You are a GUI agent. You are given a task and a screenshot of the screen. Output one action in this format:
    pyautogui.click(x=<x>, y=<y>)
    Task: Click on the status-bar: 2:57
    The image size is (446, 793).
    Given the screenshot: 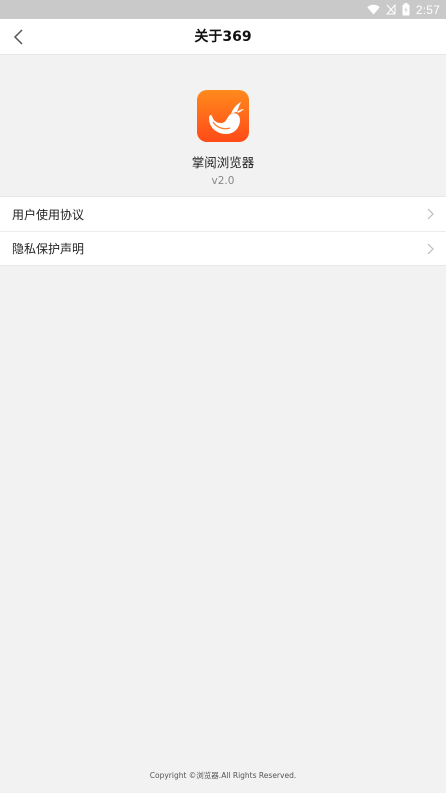 What is the action you would take?
    pyautogui.click(x=223, y=9)
    